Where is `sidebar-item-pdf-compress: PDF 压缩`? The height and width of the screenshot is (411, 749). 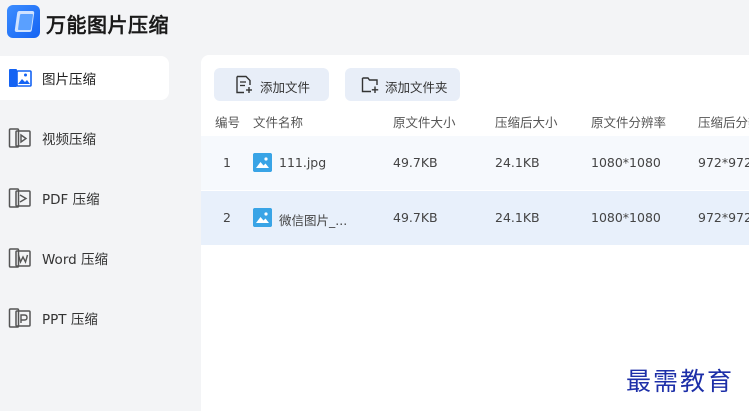
sidebar-item-pdf-compress: PDF 压缩 is located at coordinates (84, 198).